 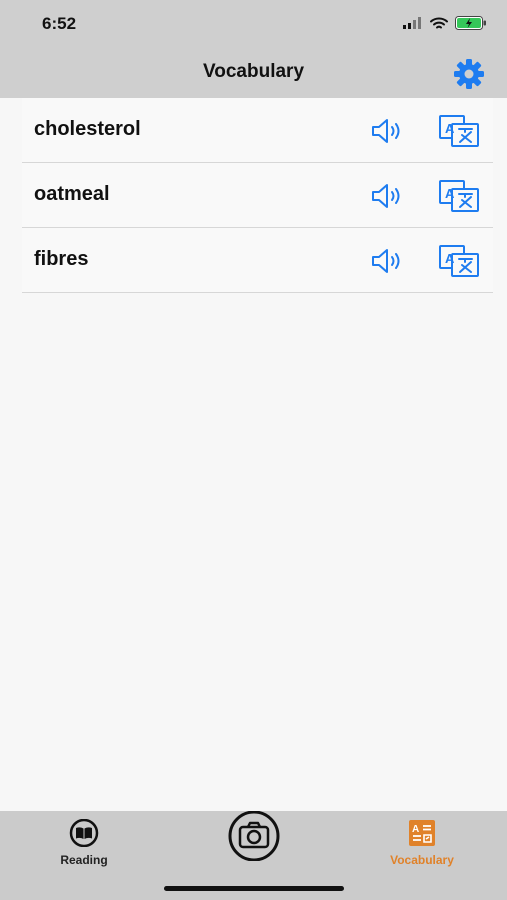 What do you see at coordinates (253, 49) in the screenshot?
I see `header: 6:52 Vocabulary` at bounding box center [253, 49].